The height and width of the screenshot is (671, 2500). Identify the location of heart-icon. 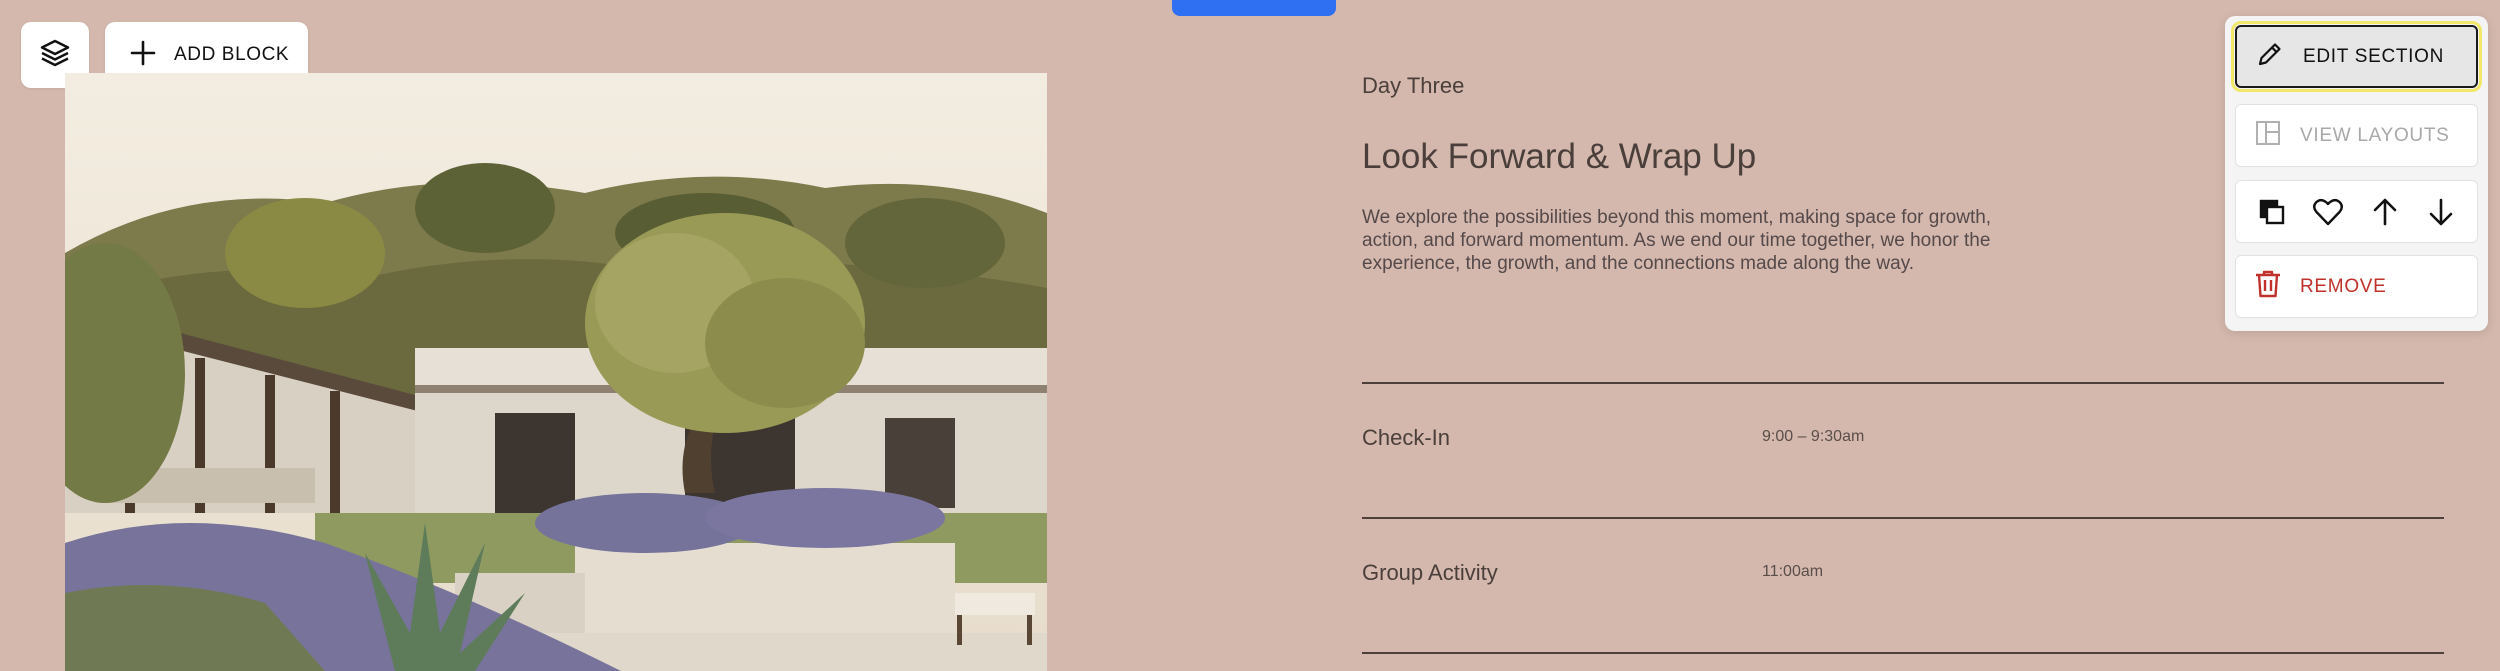
(2328, 212).